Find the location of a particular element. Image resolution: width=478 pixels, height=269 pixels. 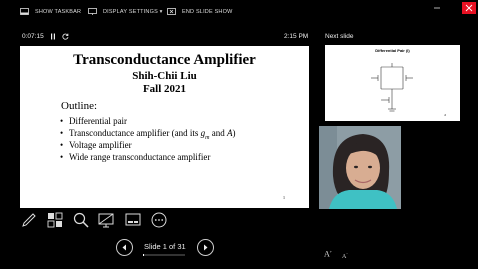

slide-page-number: 1 is located at coordinates (284, 197).